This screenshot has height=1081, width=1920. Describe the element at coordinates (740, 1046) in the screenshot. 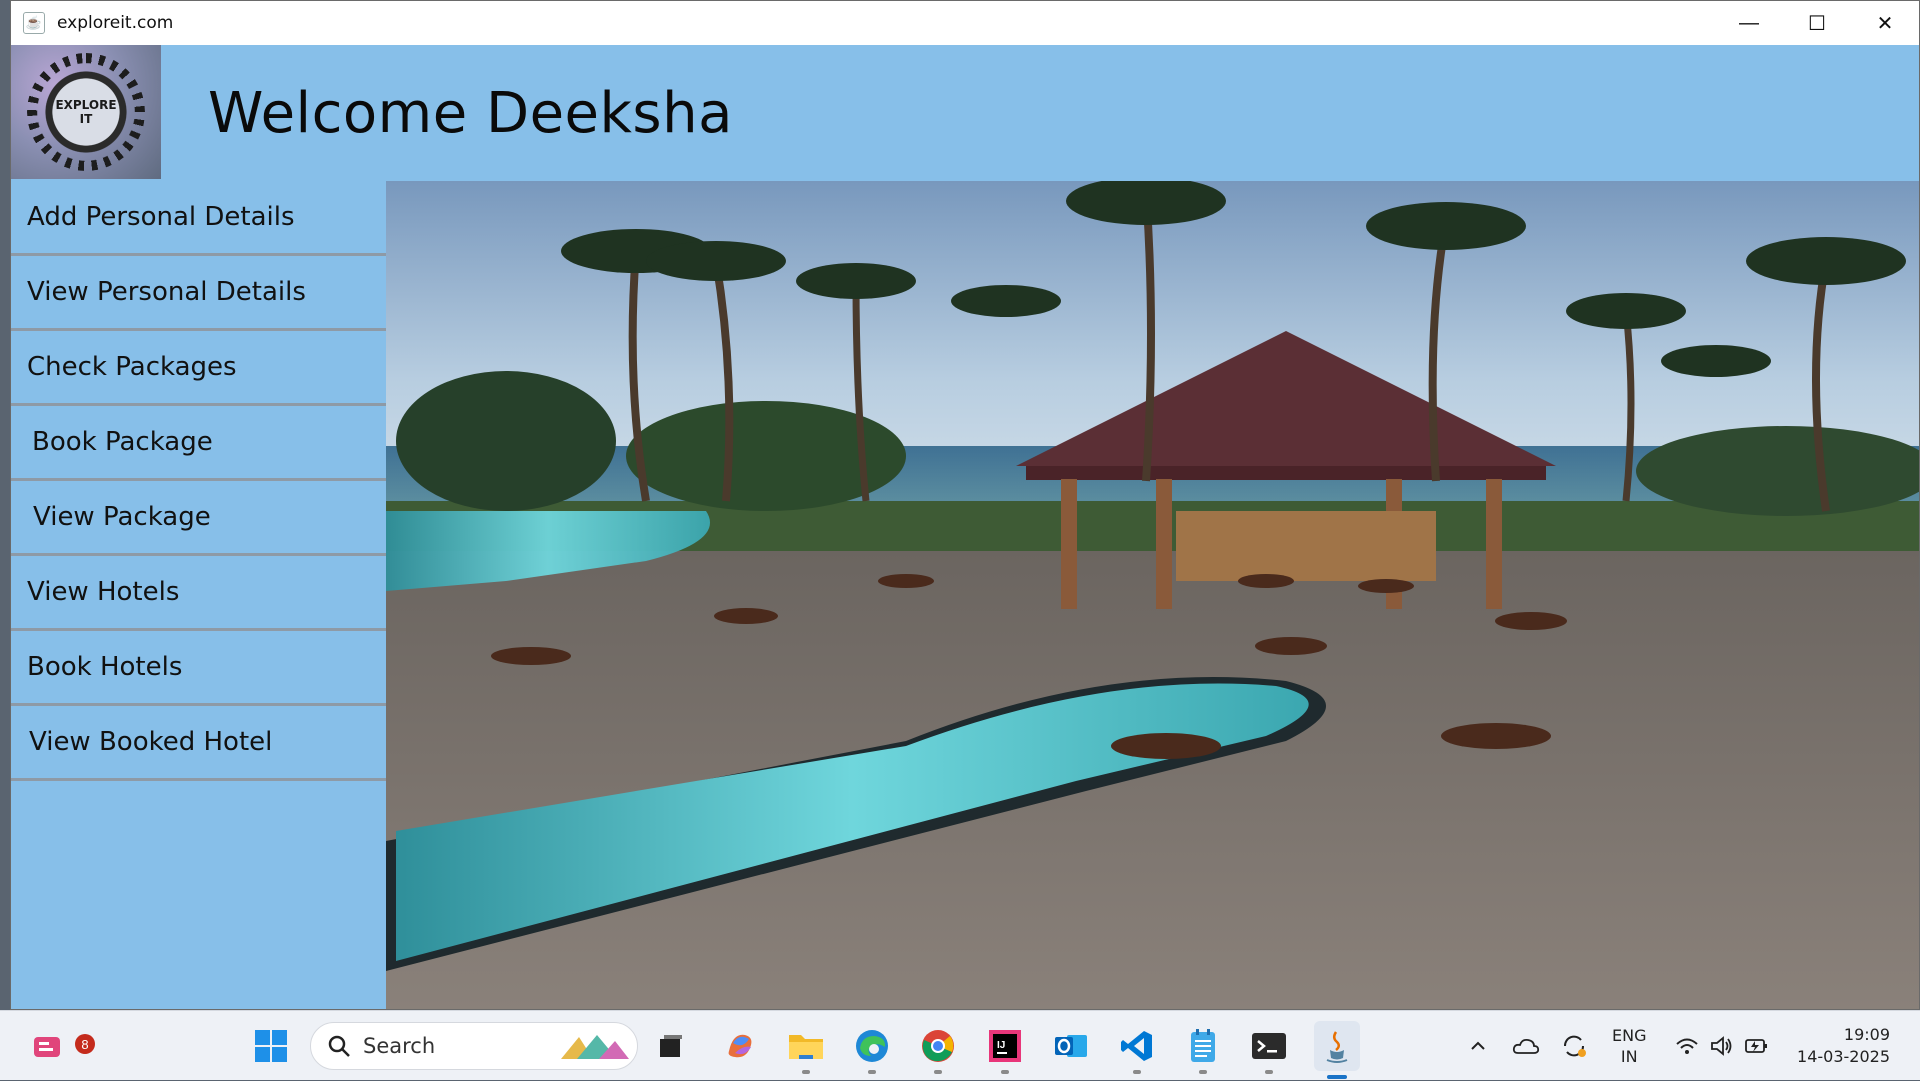

I see `copilot-icon` at that location.